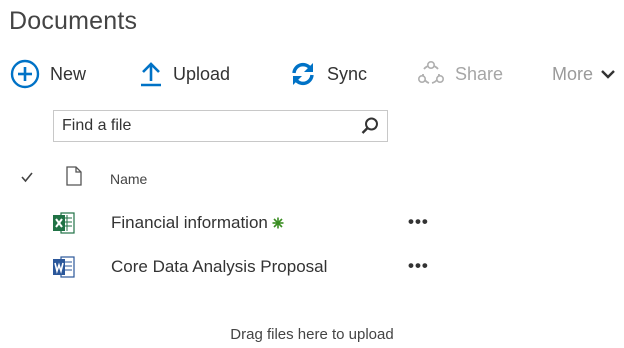 This screenshot has height=348, width=624. I want to click on search-icon, so click(370, 128).